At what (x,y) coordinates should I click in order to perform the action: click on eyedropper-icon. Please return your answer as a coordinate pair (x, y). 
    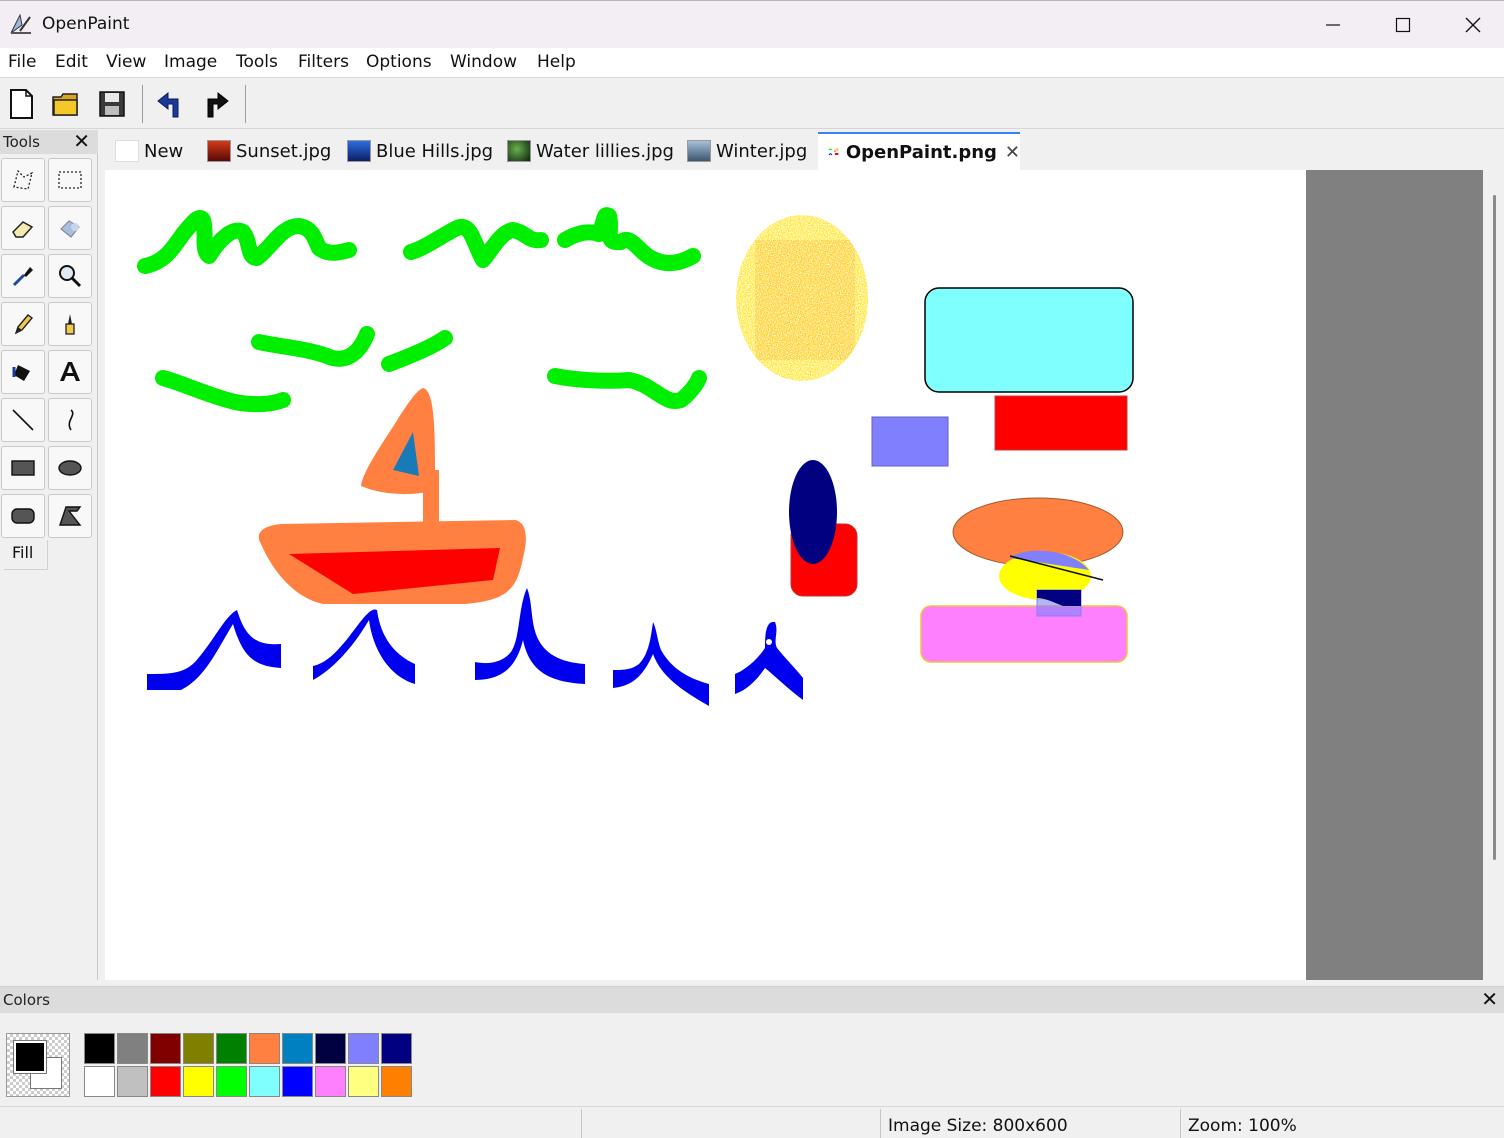
    Looking at the image, I should click on (22, 277).